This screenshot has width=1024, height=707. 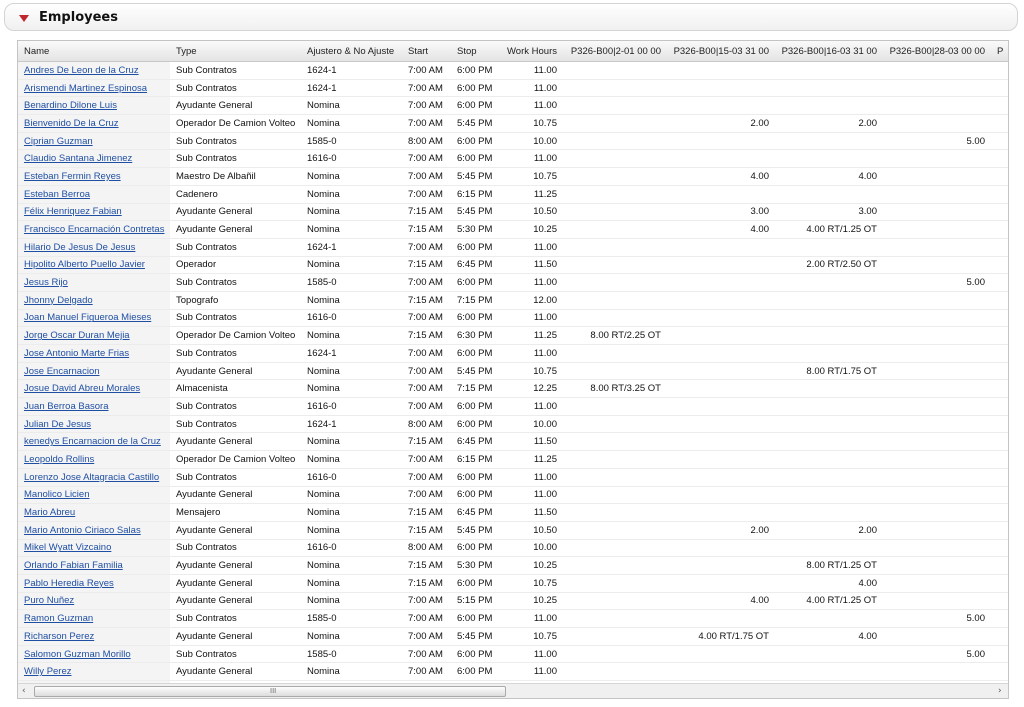 I want to click on scroll-left-icon: ‹, so click(x=24, y=691).